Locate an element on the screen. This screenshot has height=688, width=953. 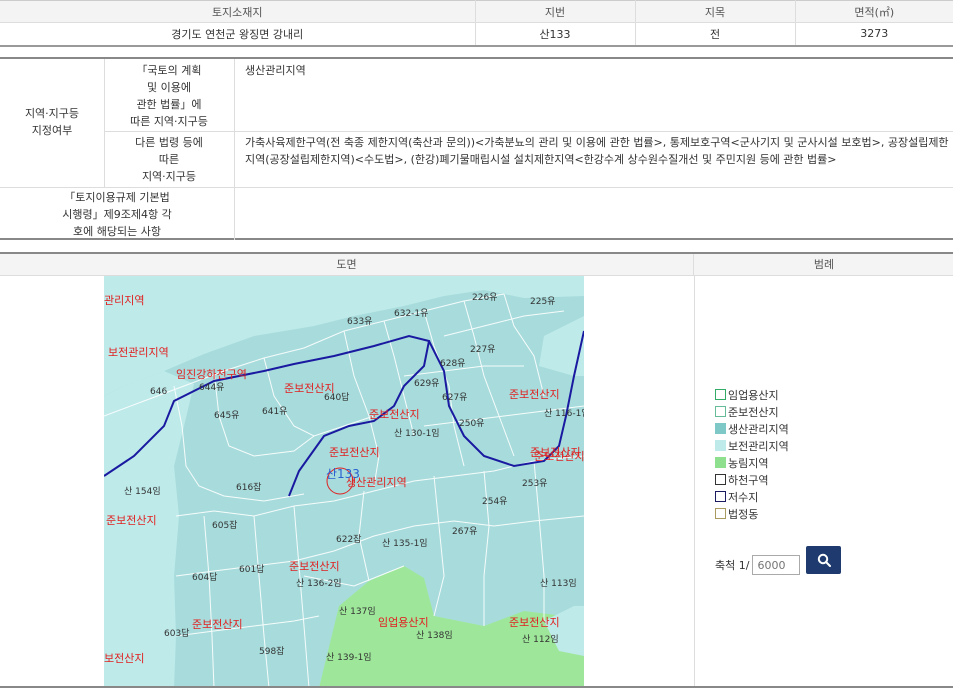
svg-text: 산 135-1임 is located at coordinates (405, 543).